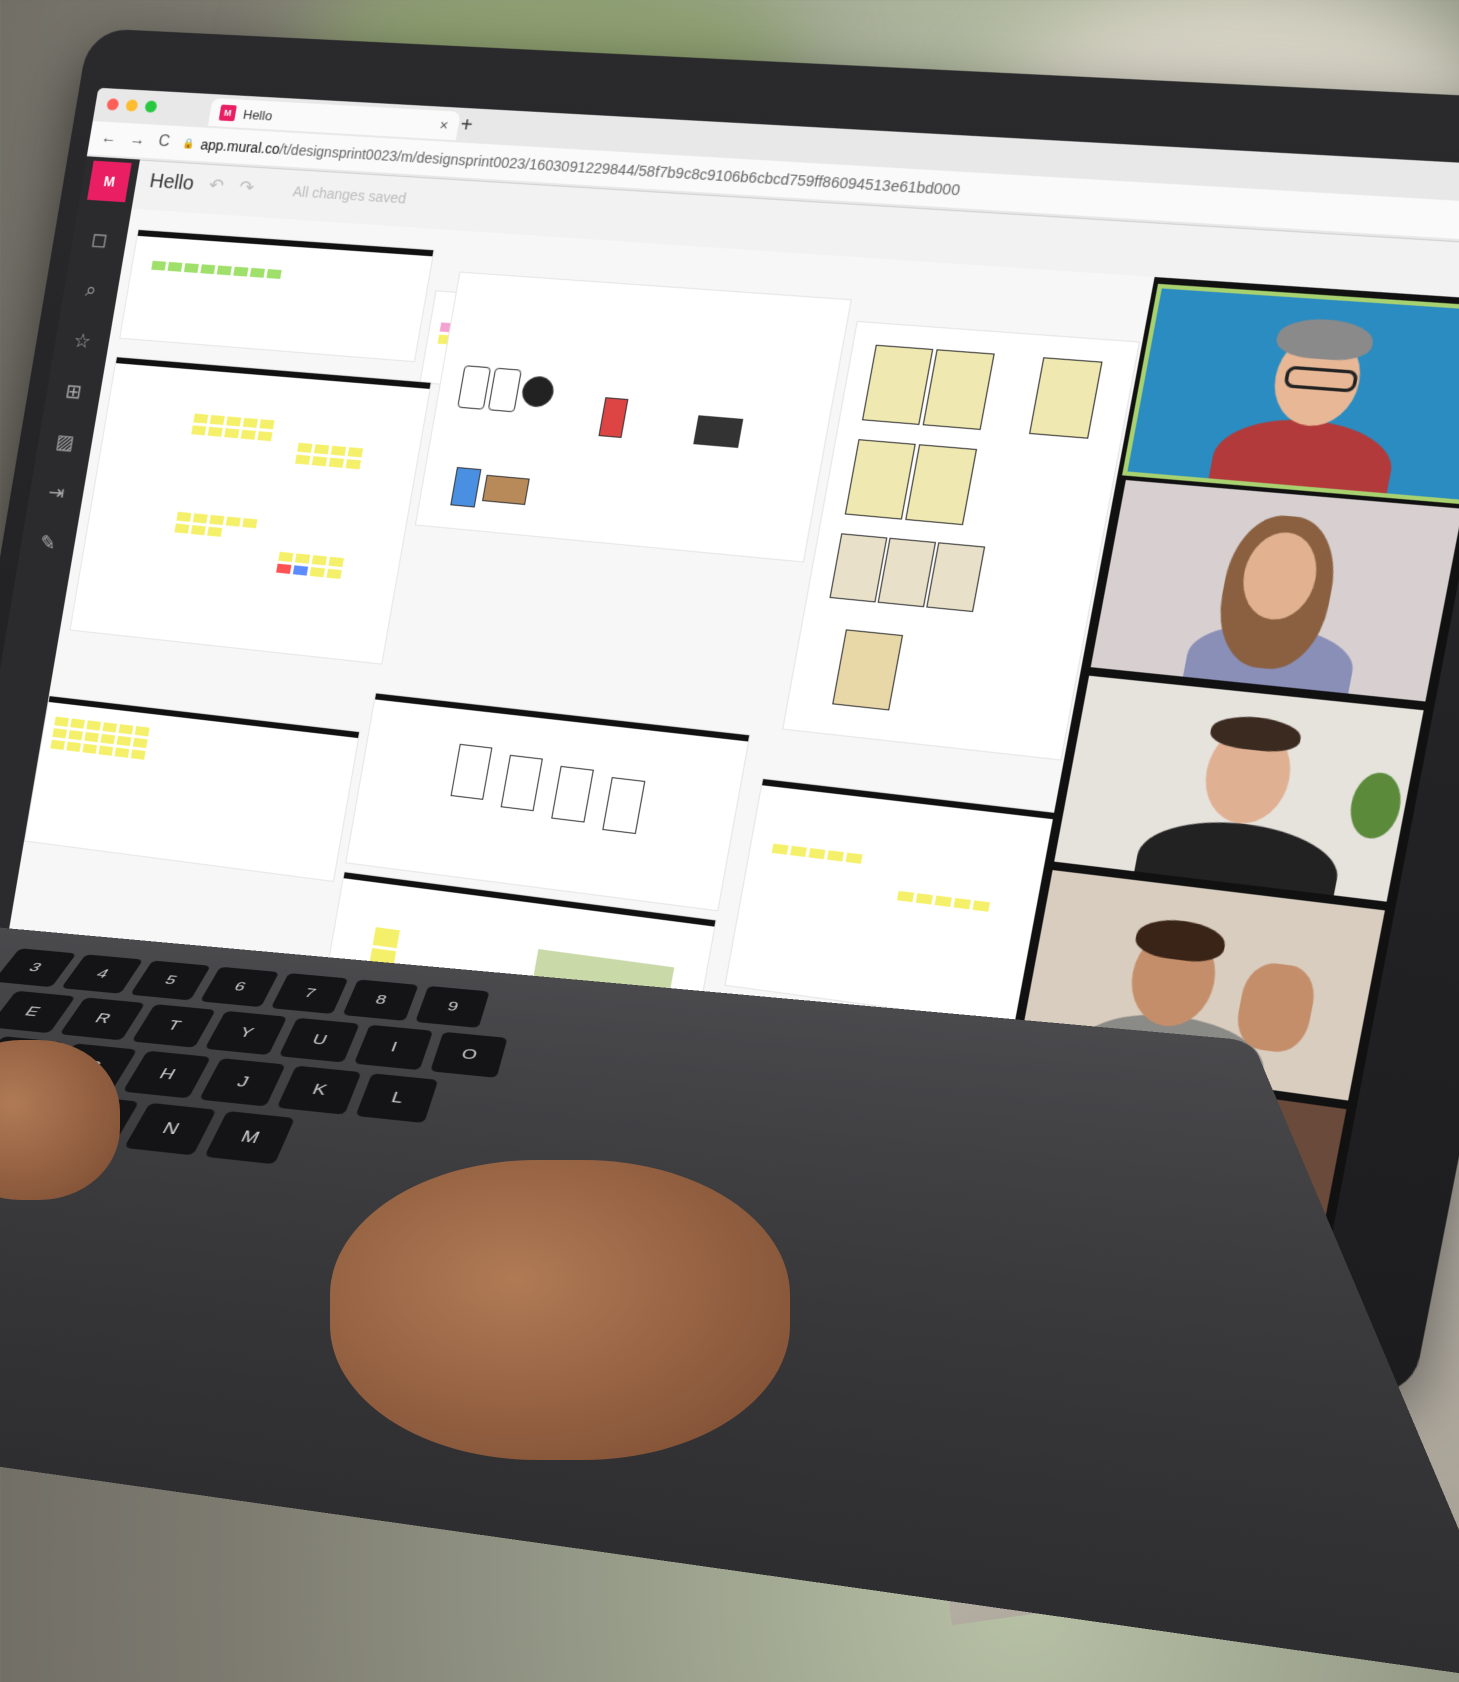 The image size is (1459, 1682). Describe the element at coordinates (319, 1040) in the screenshot. I see `key: U` at that location.